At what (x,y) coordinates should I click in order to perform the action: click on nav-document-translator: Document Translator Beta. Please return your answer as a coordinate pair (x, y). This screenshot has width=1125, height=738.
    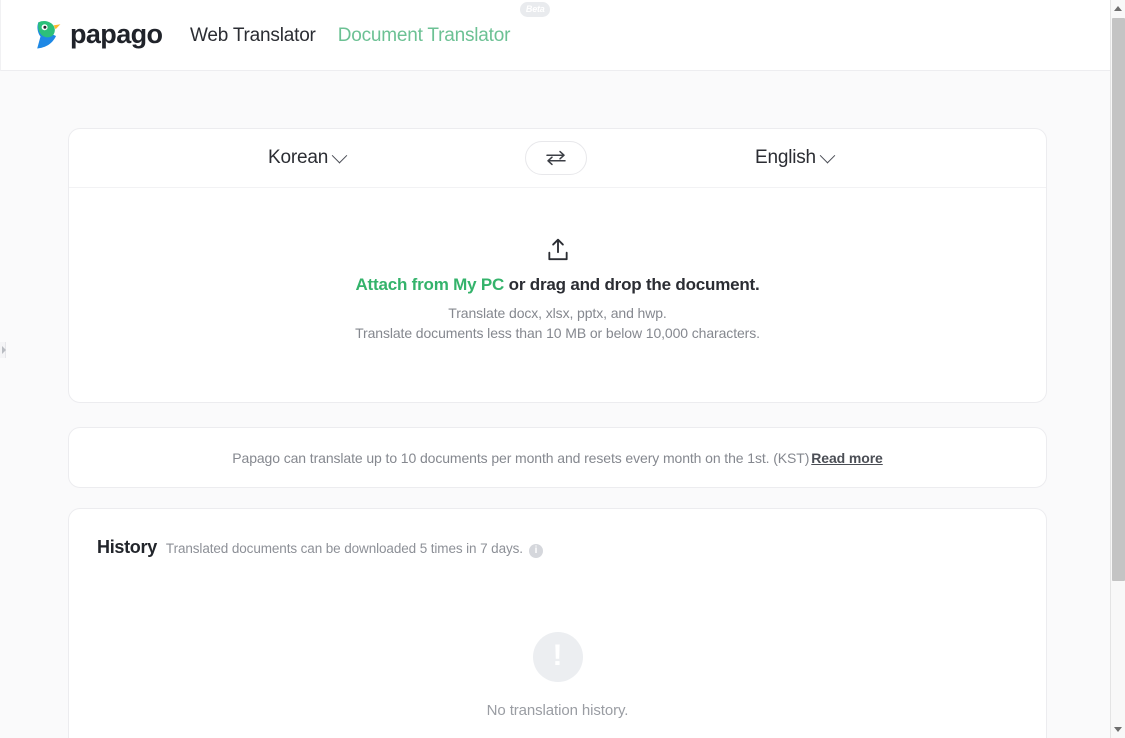
    Looking at the image, I should click on (444, 26).